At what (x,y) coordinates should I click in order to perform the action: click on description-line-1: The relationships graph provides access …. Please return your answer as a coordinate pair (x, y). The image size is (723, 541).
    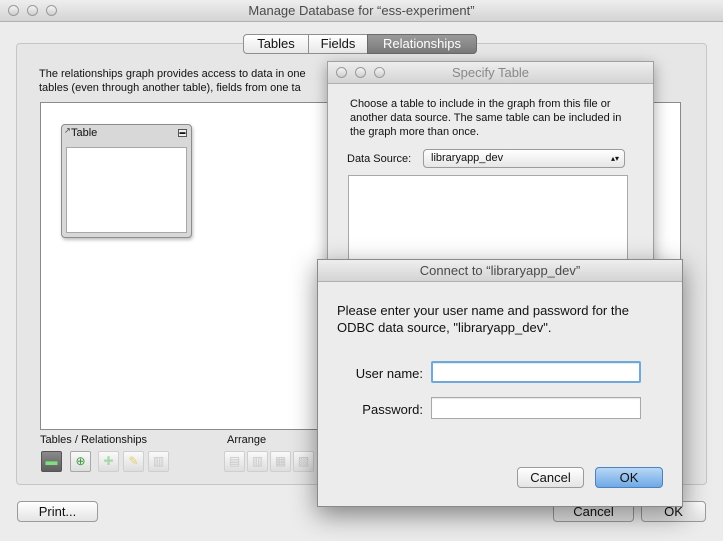
    Looking at the image, I should click on (172, 74).